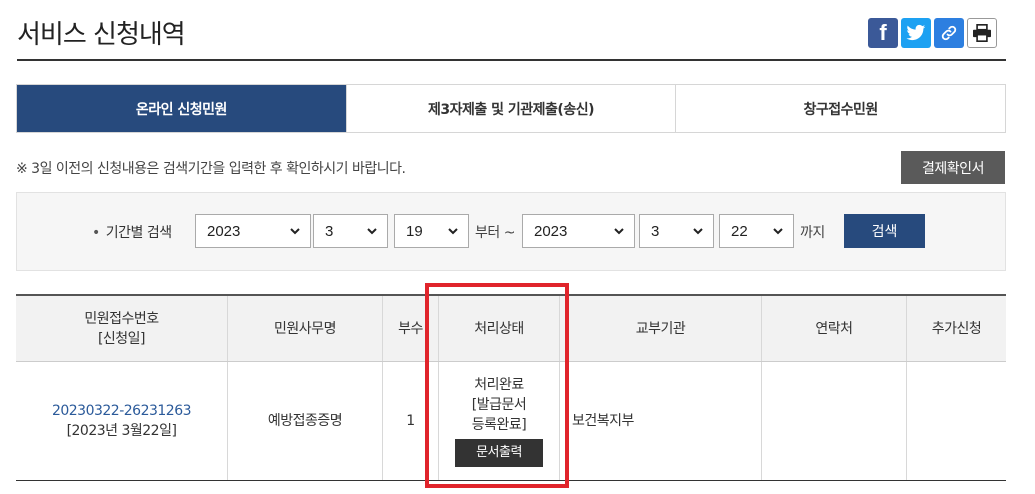 The image size is (1035, 494). Describe the element at coordinates (121, 431) in the screenshot. I see `receipt-date: [2023년 3월22일]` at that location.